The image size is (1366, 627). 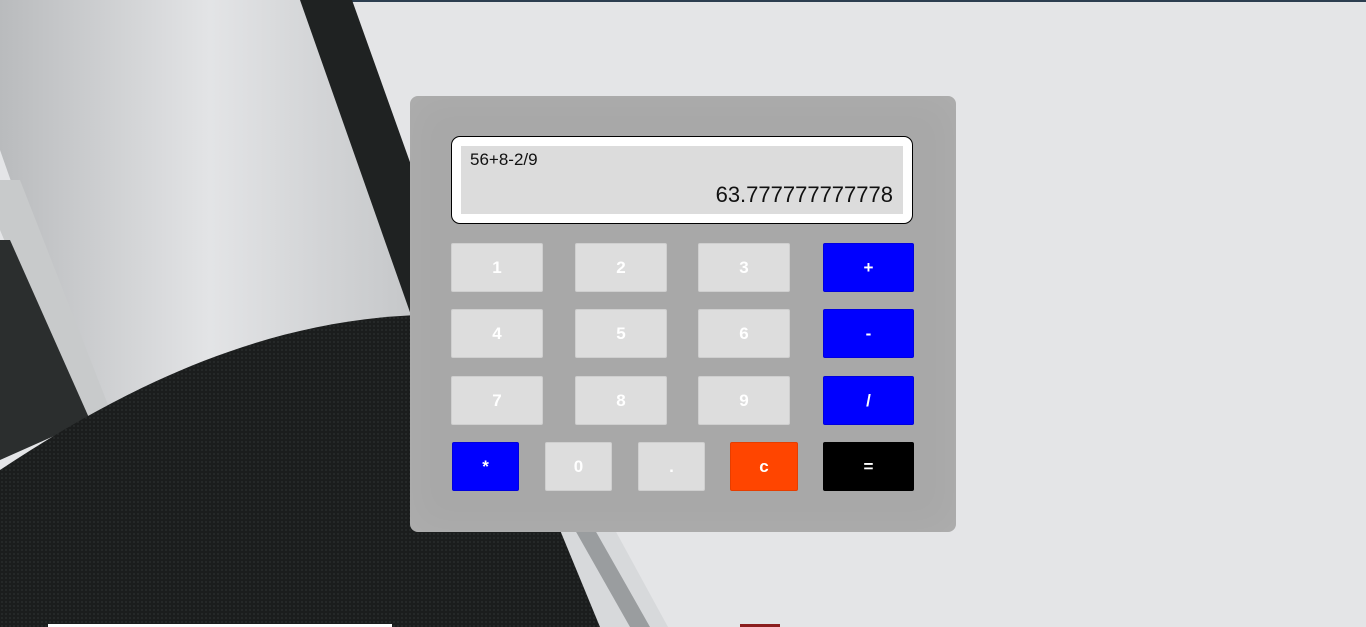 I want to click on button-8: 8, so click(x=621, y=400).